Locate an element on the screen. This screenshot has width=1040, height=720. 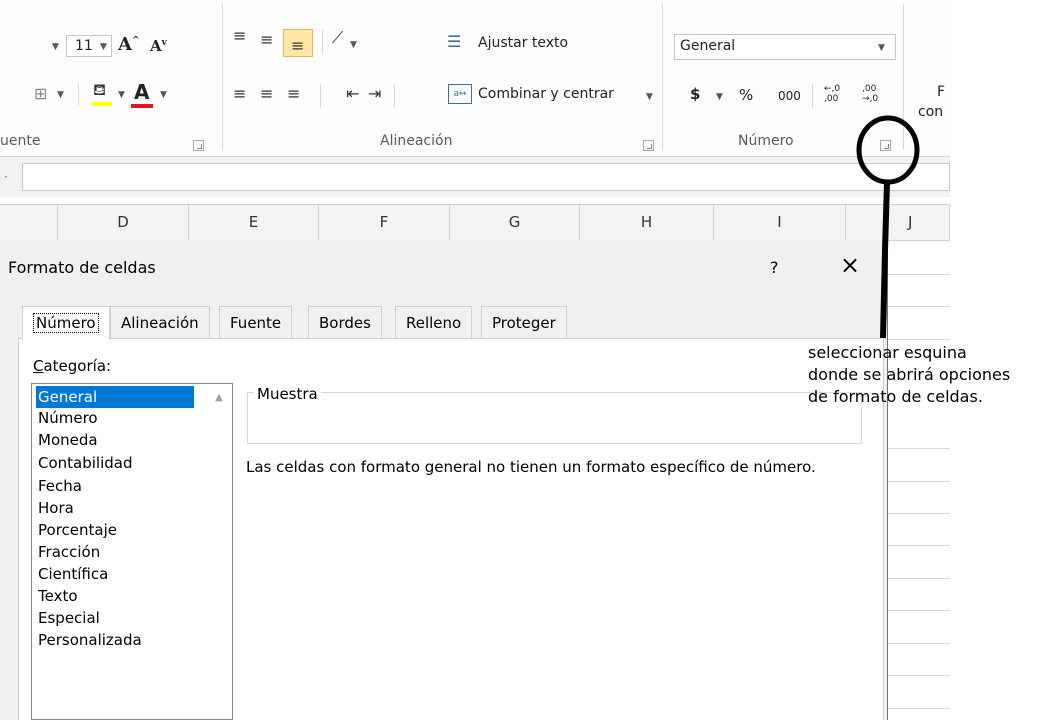
list-item: Especial is located at coordinates (117, 618).